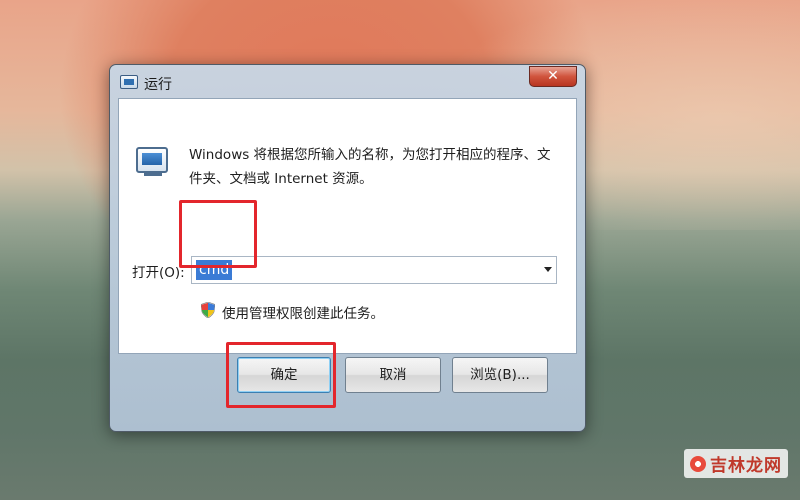 Image resolution: width=800 pixels, height=500 pixels. Describe the element at coordinates (548, 269) in the screenshot. I see `chevron-down-icon` at that location.